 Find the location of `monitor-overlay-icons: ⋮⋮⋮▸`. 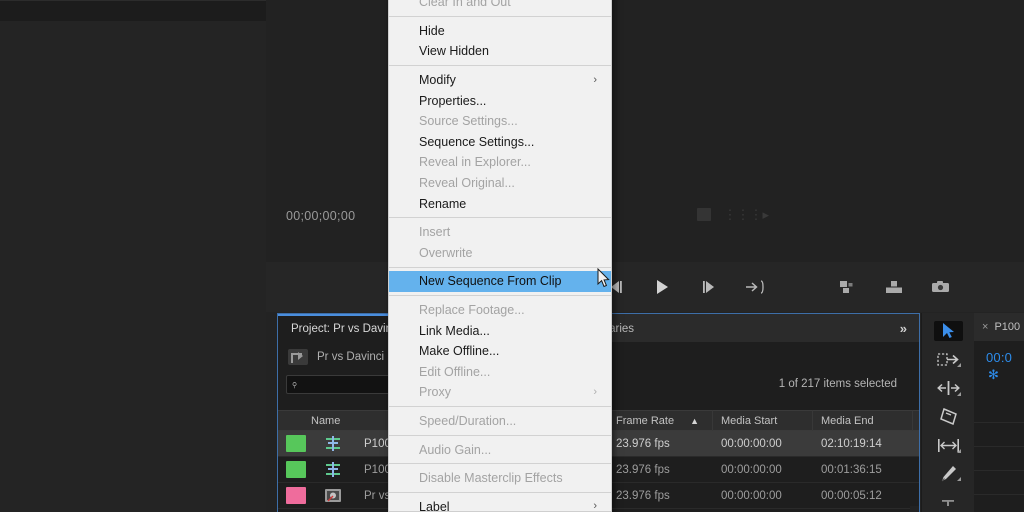

monitor-overlay-icons: ⋮⋮⋮▸ is located at coordinates (733, 214).